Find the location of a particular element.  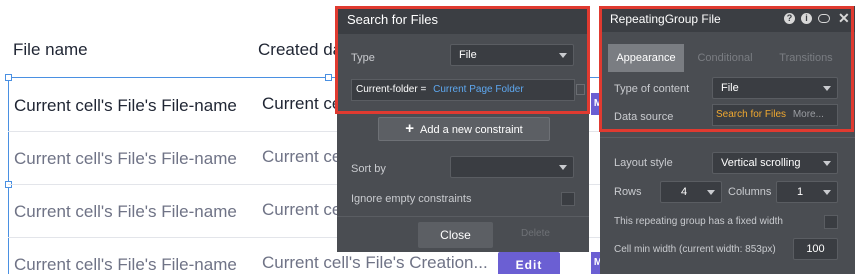

sort-by-label: Sort by is located at coordinates (368, 169).